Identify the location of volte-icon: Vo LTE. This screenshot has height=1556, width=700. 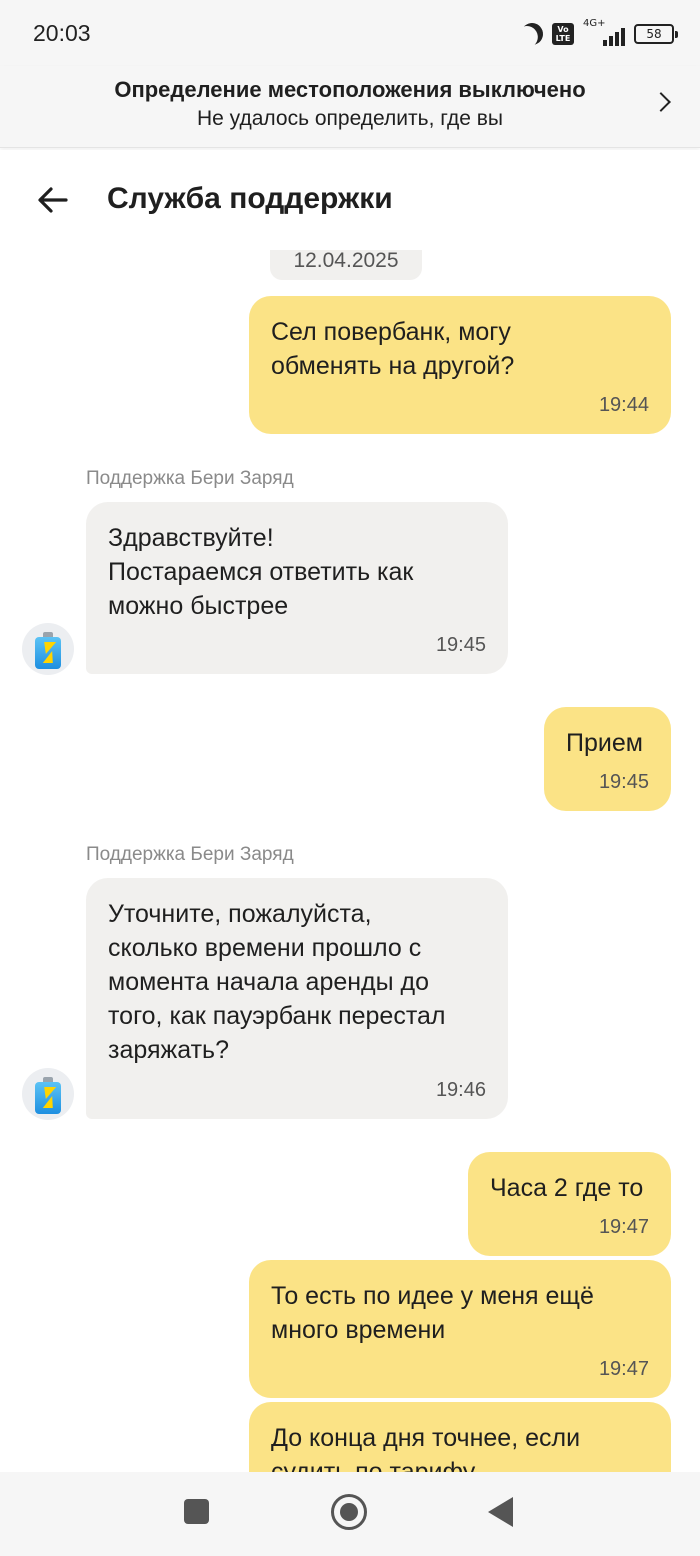
(563, 34).